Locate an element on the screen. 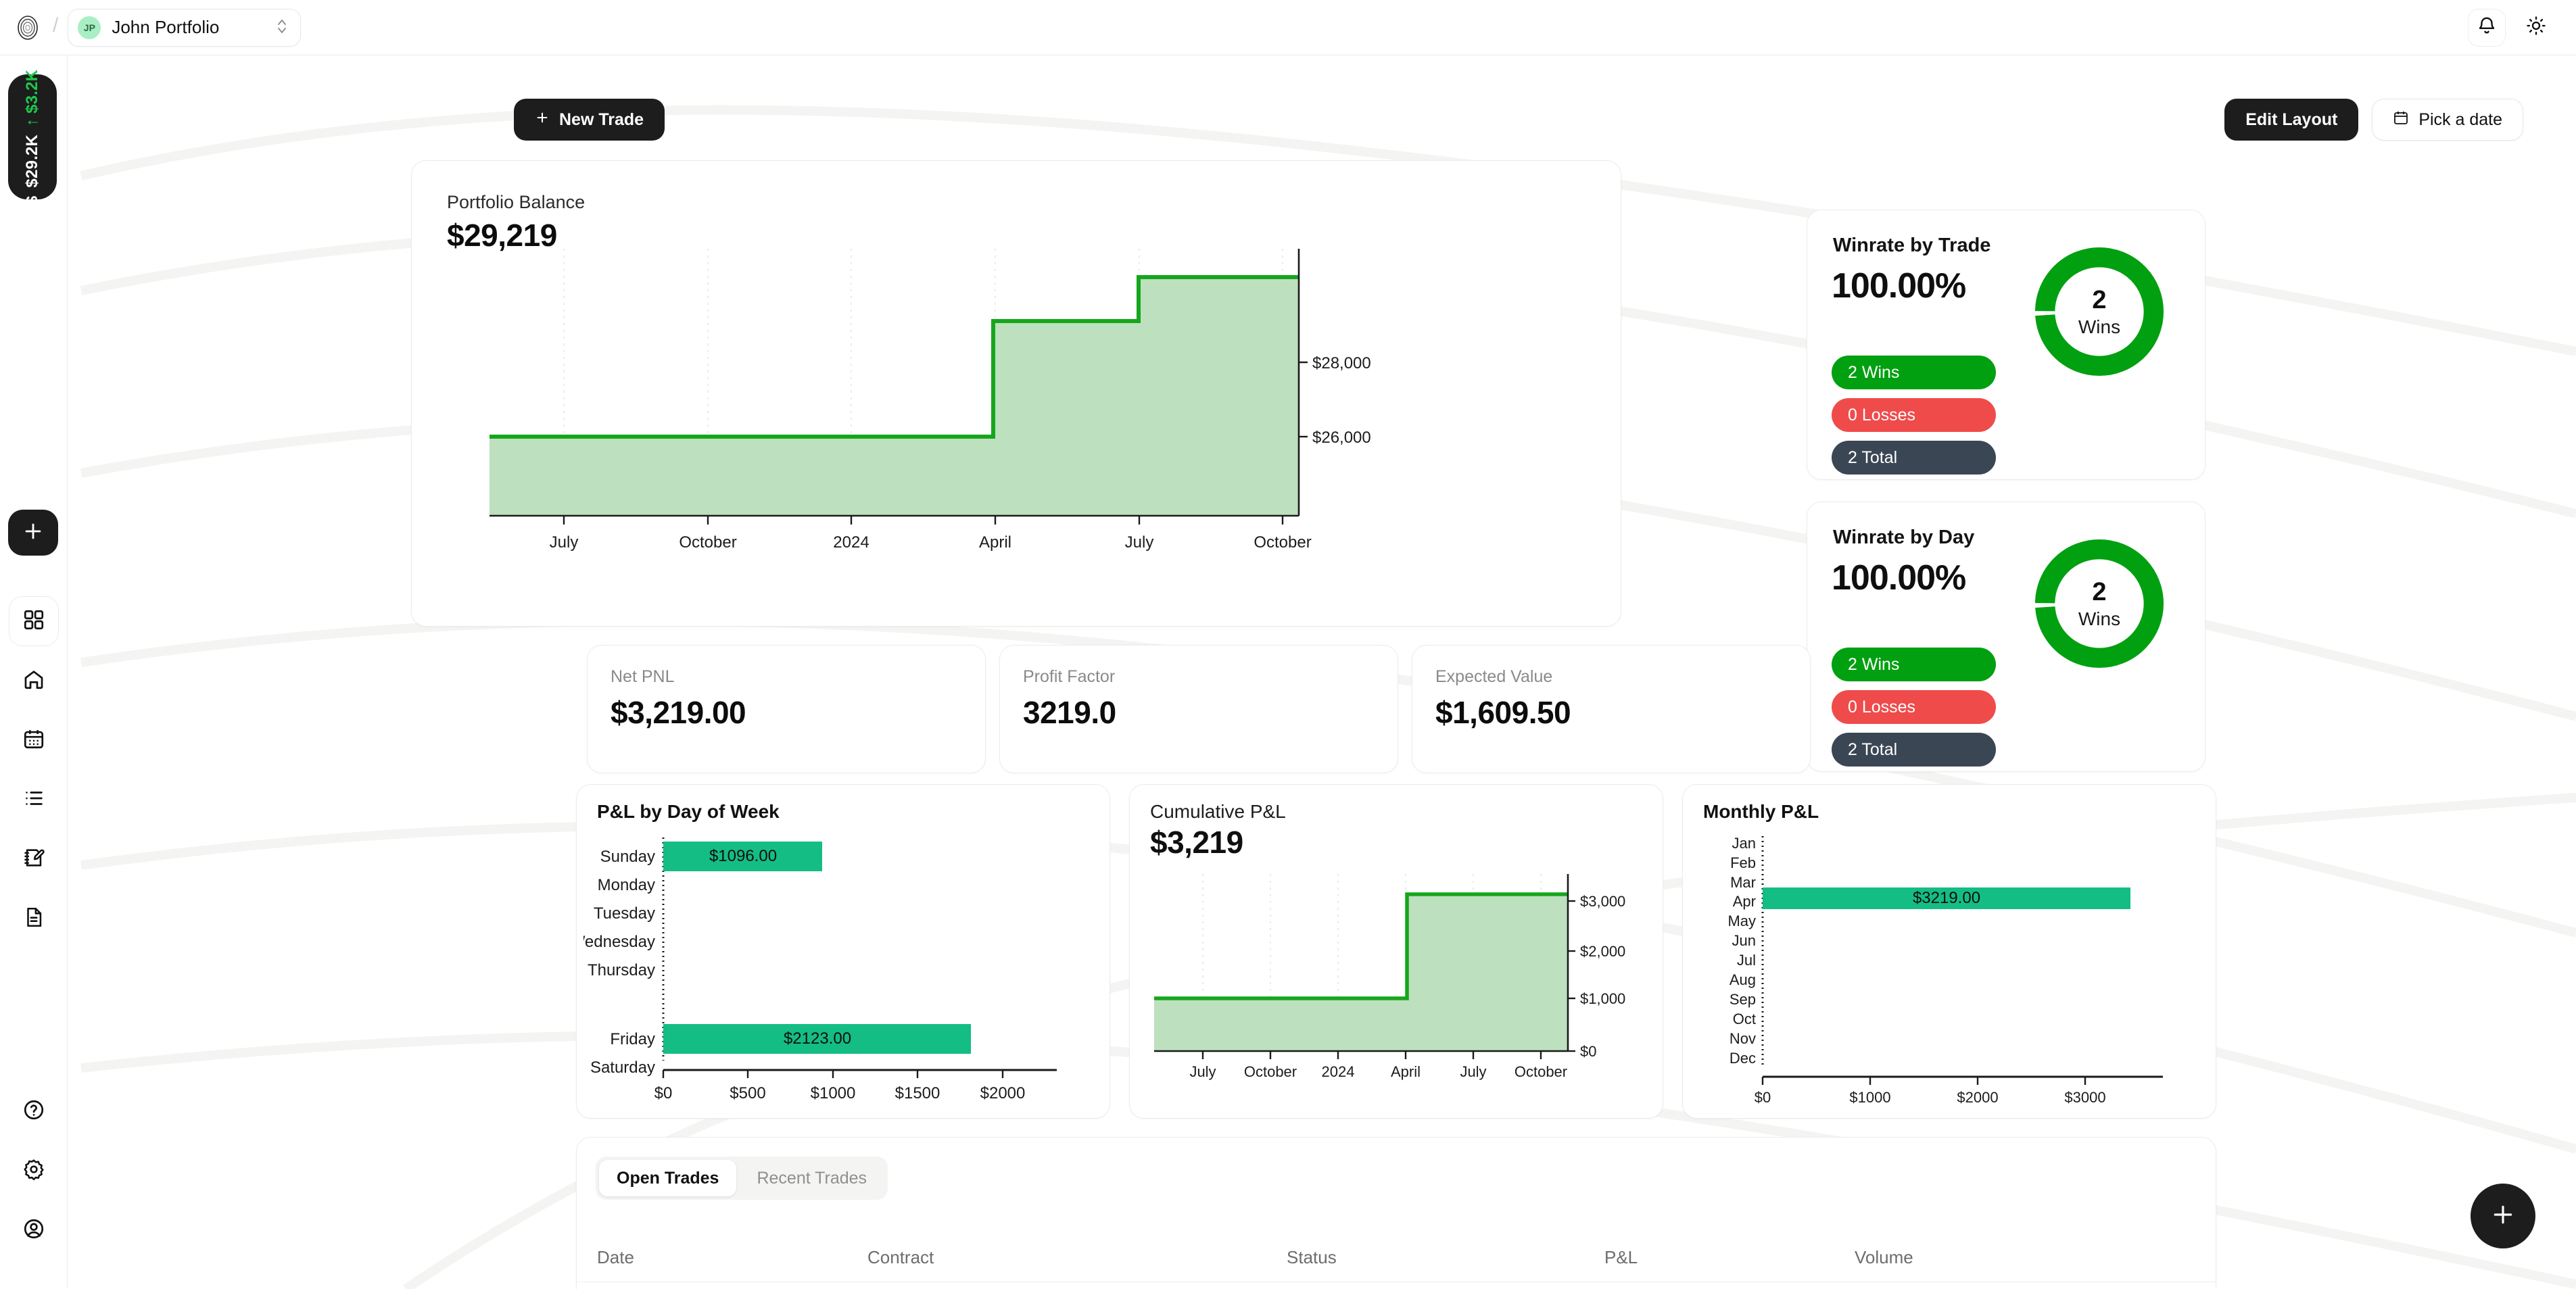 The image size is (2576, 1289). portfolio-balance-label: Portfolio Balance is located at coordinates (516, 202).